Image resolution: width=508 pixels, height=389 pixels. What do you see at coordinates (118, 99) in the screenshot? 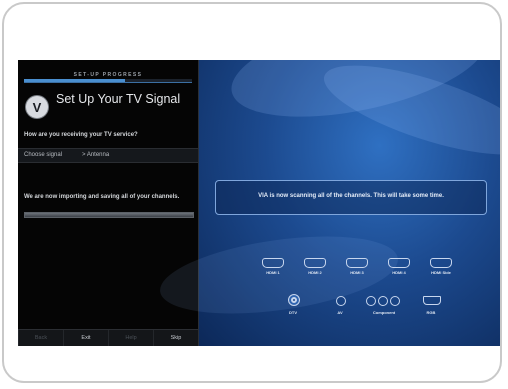
I see `page-title: Set Up Your TV Signal` at bounding box center [118, 99].